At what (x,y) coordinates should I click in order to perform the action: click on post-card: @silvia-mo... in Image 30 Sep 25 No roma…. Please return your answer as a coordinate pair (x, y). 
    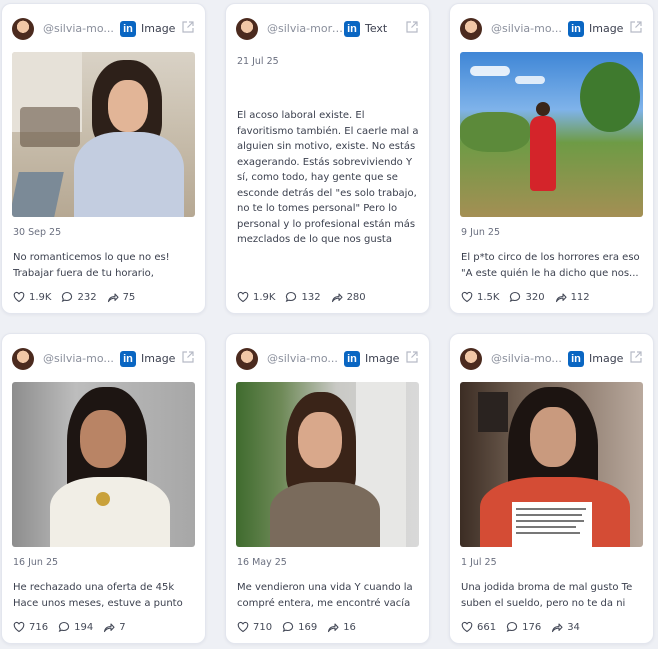
    Looking at the image, I should click on (103, 158).